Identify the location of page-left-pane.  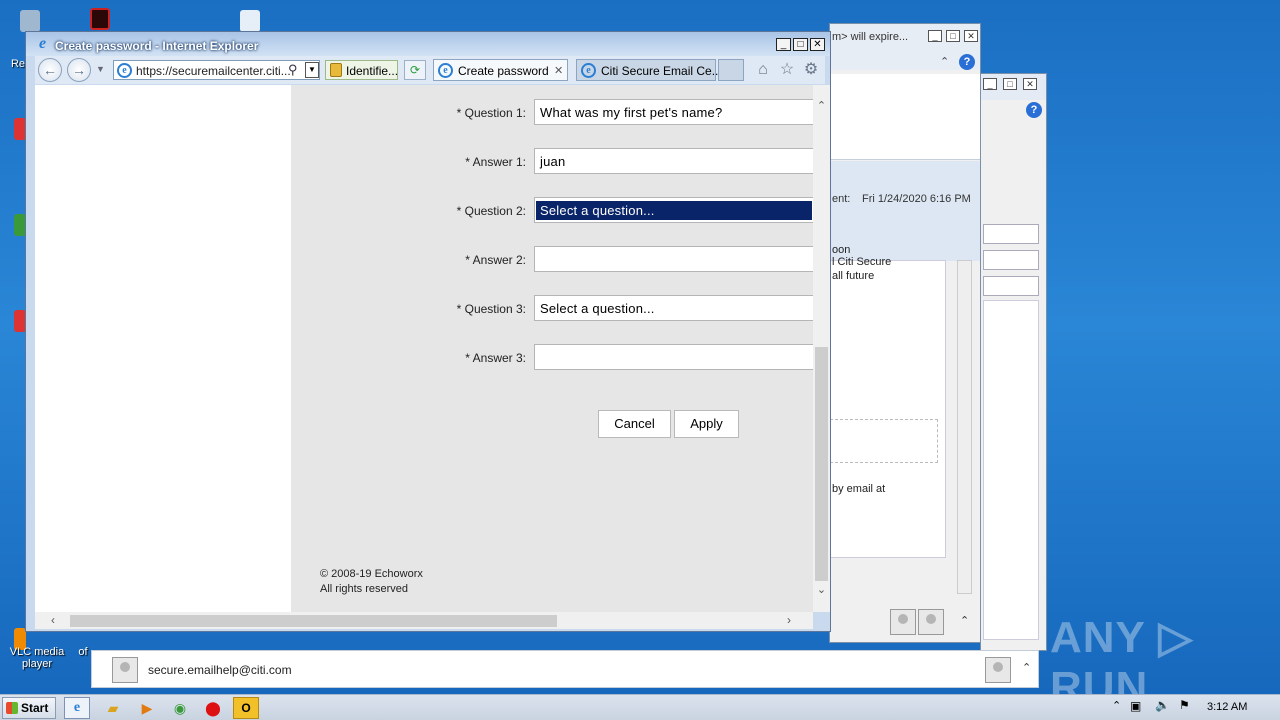
(163, 348).